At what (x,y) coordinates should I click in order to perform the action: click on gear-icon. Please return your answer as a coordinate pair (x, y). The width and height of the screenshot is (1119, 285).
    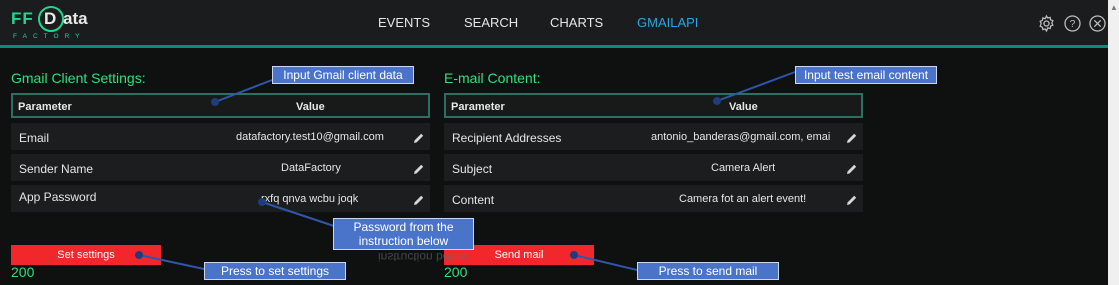
    Looking at the image, I should click on (1046, 23).